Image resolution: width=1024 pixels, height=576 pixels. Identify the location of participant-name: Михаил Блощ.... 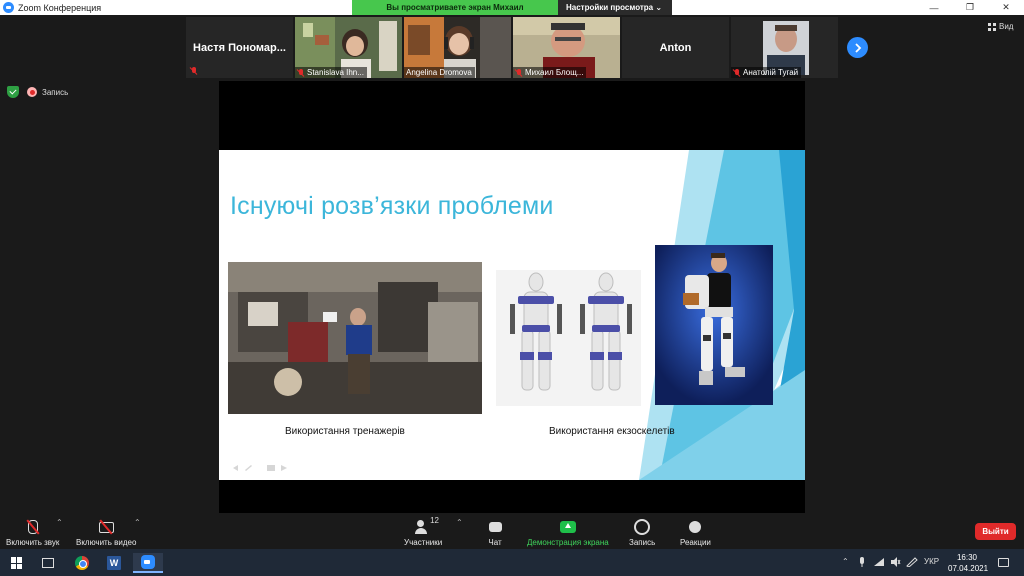
(554, 72).